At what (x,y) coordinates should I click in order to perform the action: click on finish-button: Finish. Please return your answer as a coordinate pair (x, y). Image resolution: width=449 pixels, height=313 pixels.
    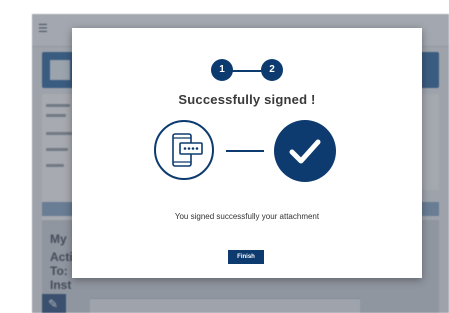
    Looking at the image, I should click on (246, 257).